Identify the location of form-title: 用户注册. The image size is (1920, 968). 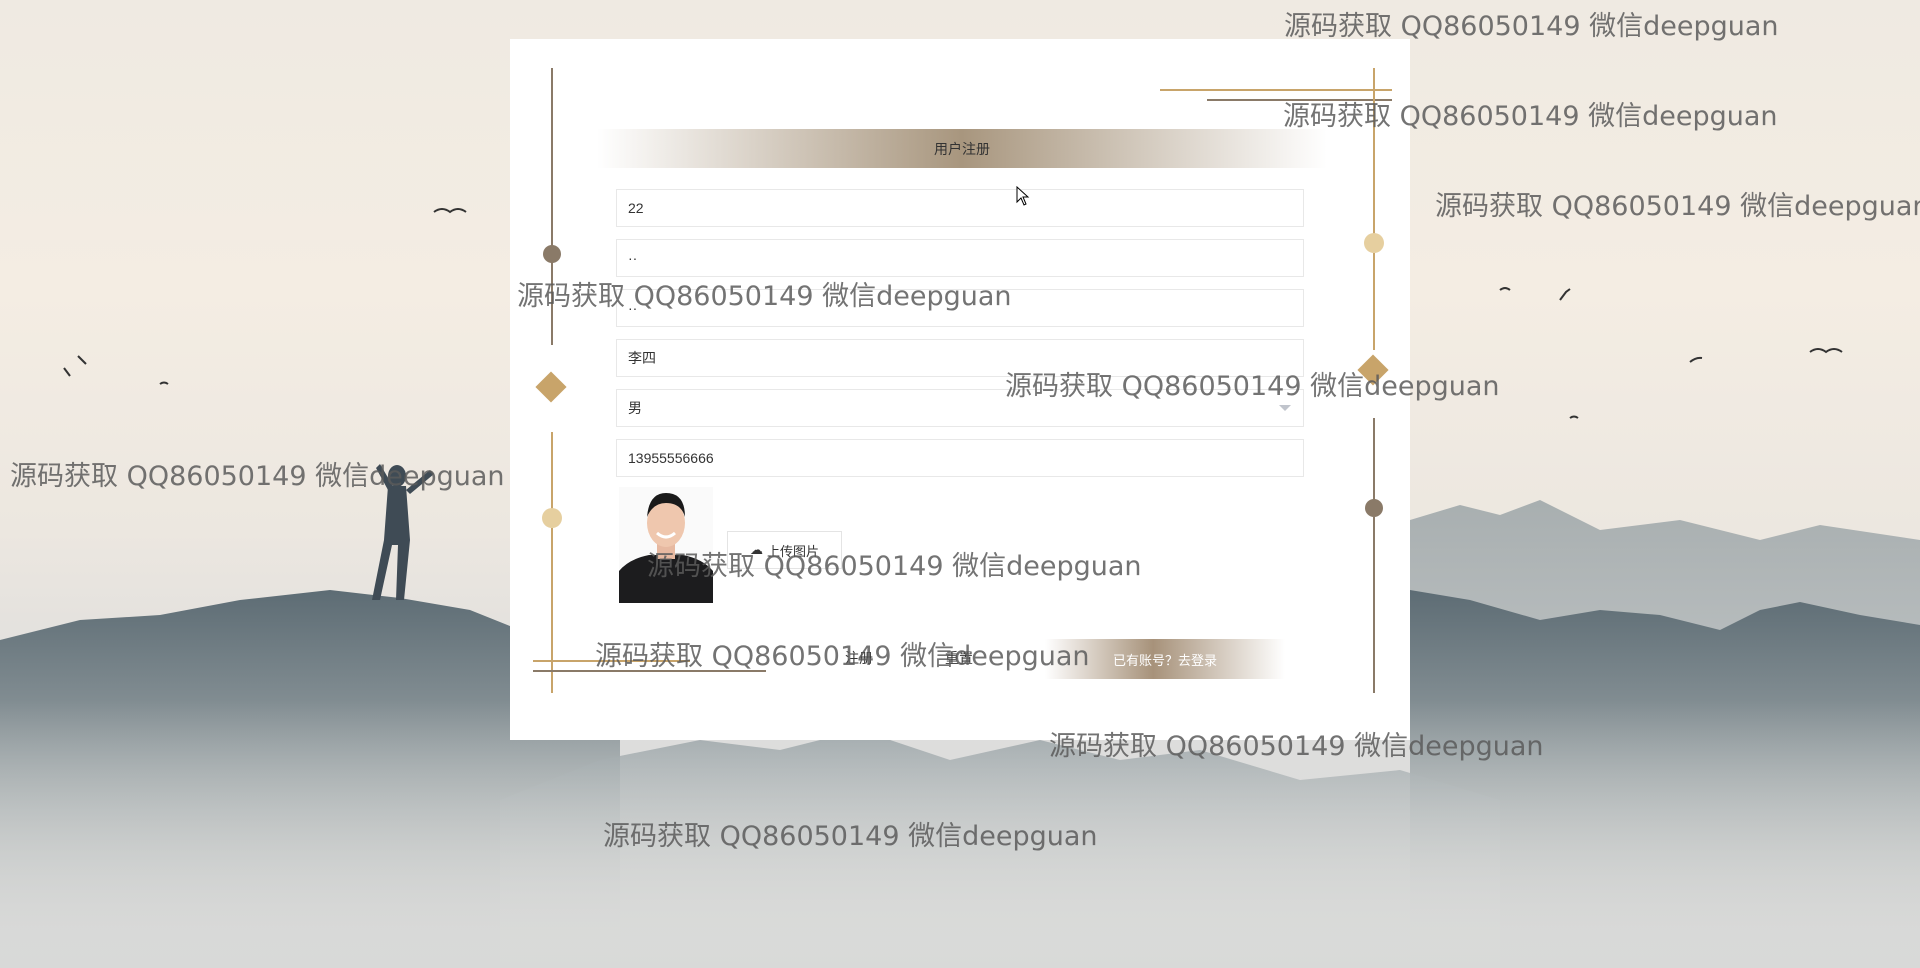
(962, 148).